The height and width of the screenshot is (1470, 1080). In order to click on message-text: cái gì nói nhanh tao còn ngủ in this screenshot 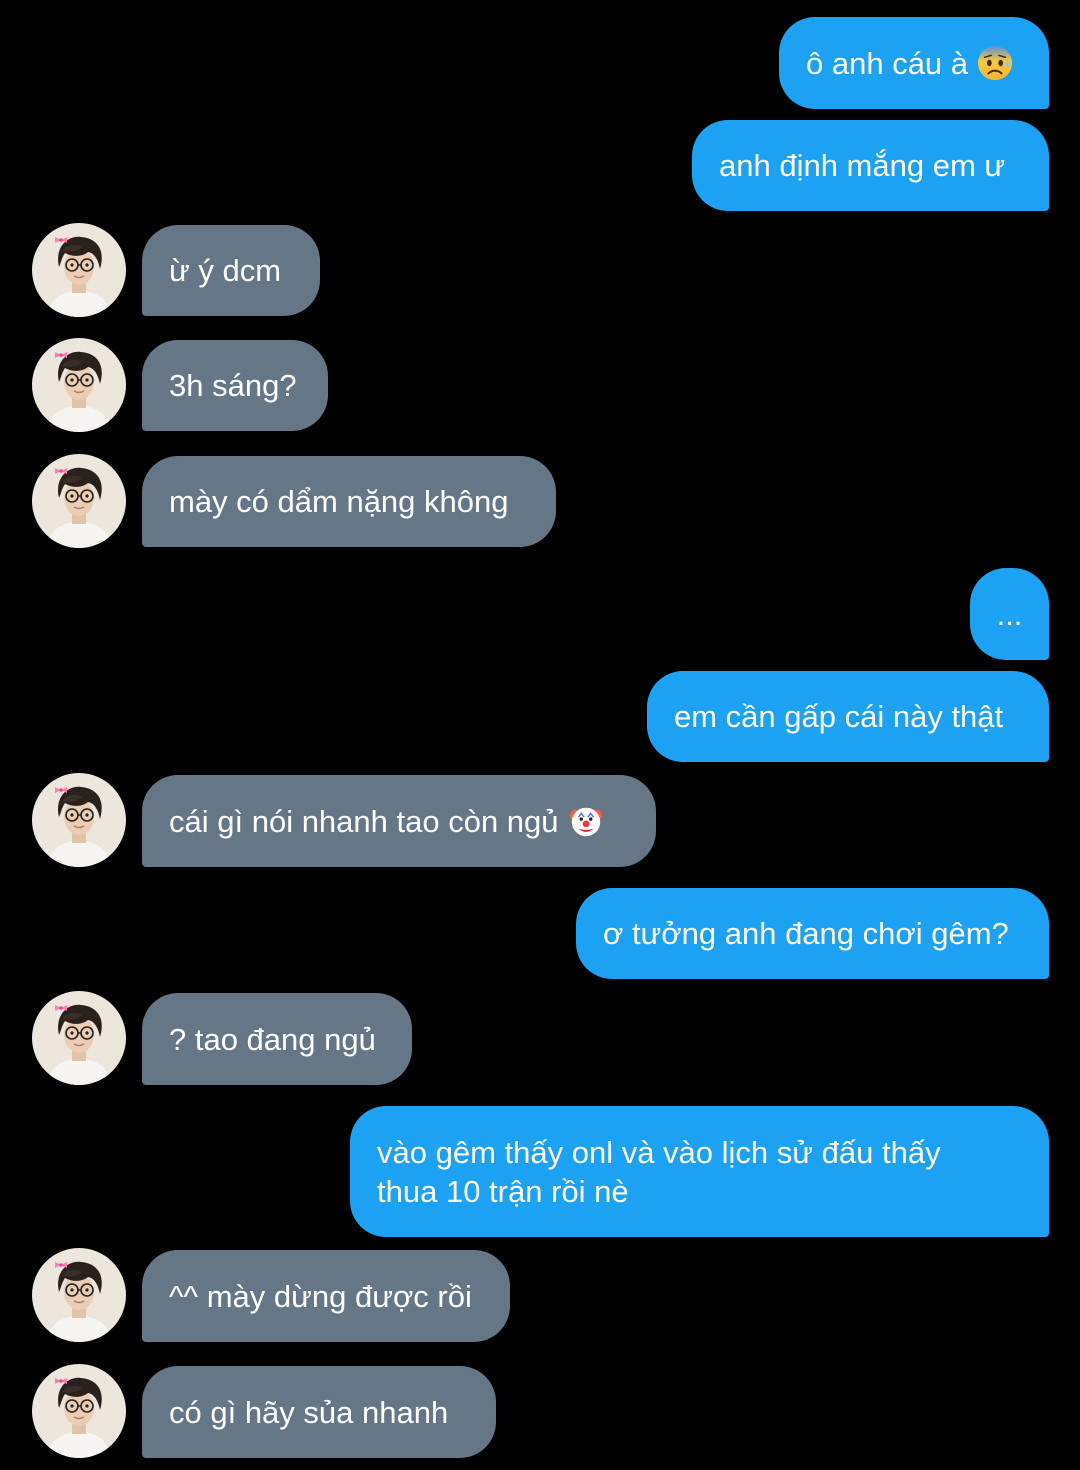, I will do `click(364, 821)`.